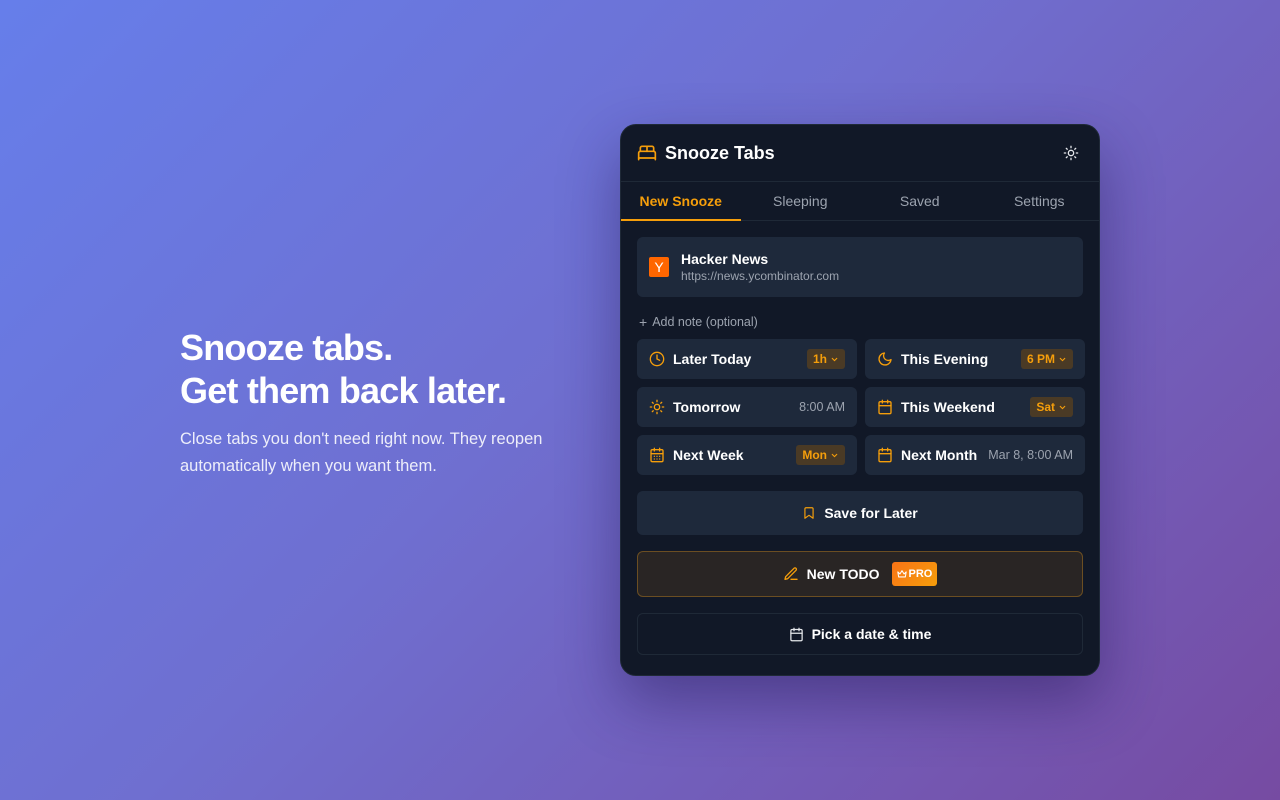 The width and height of the screenshot is (1280, 800). Describe the element at coordinates (801, 201) in the screenshot. I see `tab-sleeping: Sleeping` at that location.